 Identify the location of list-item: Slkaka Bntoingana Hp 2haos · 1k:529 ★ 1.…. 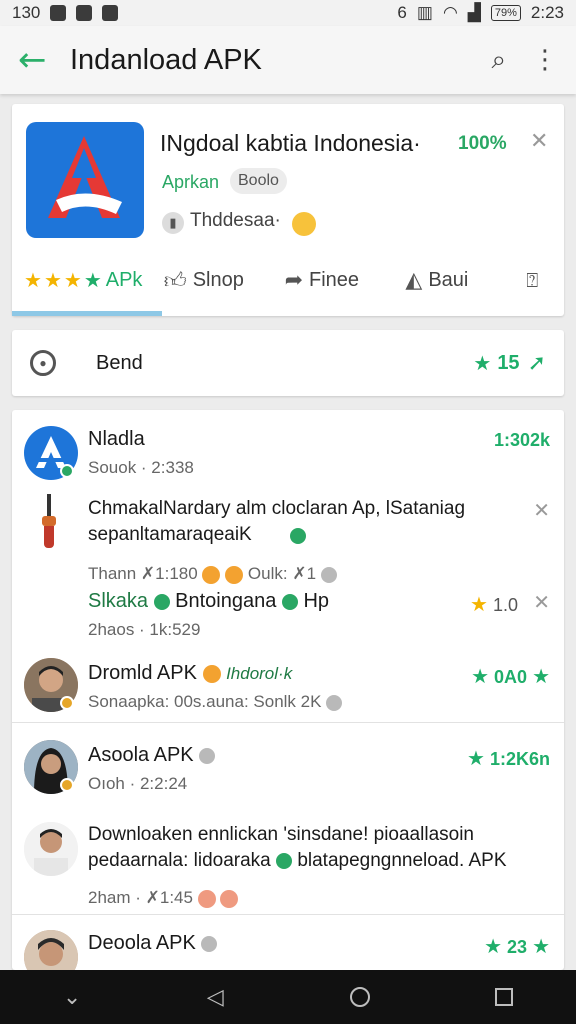
(288, 622).